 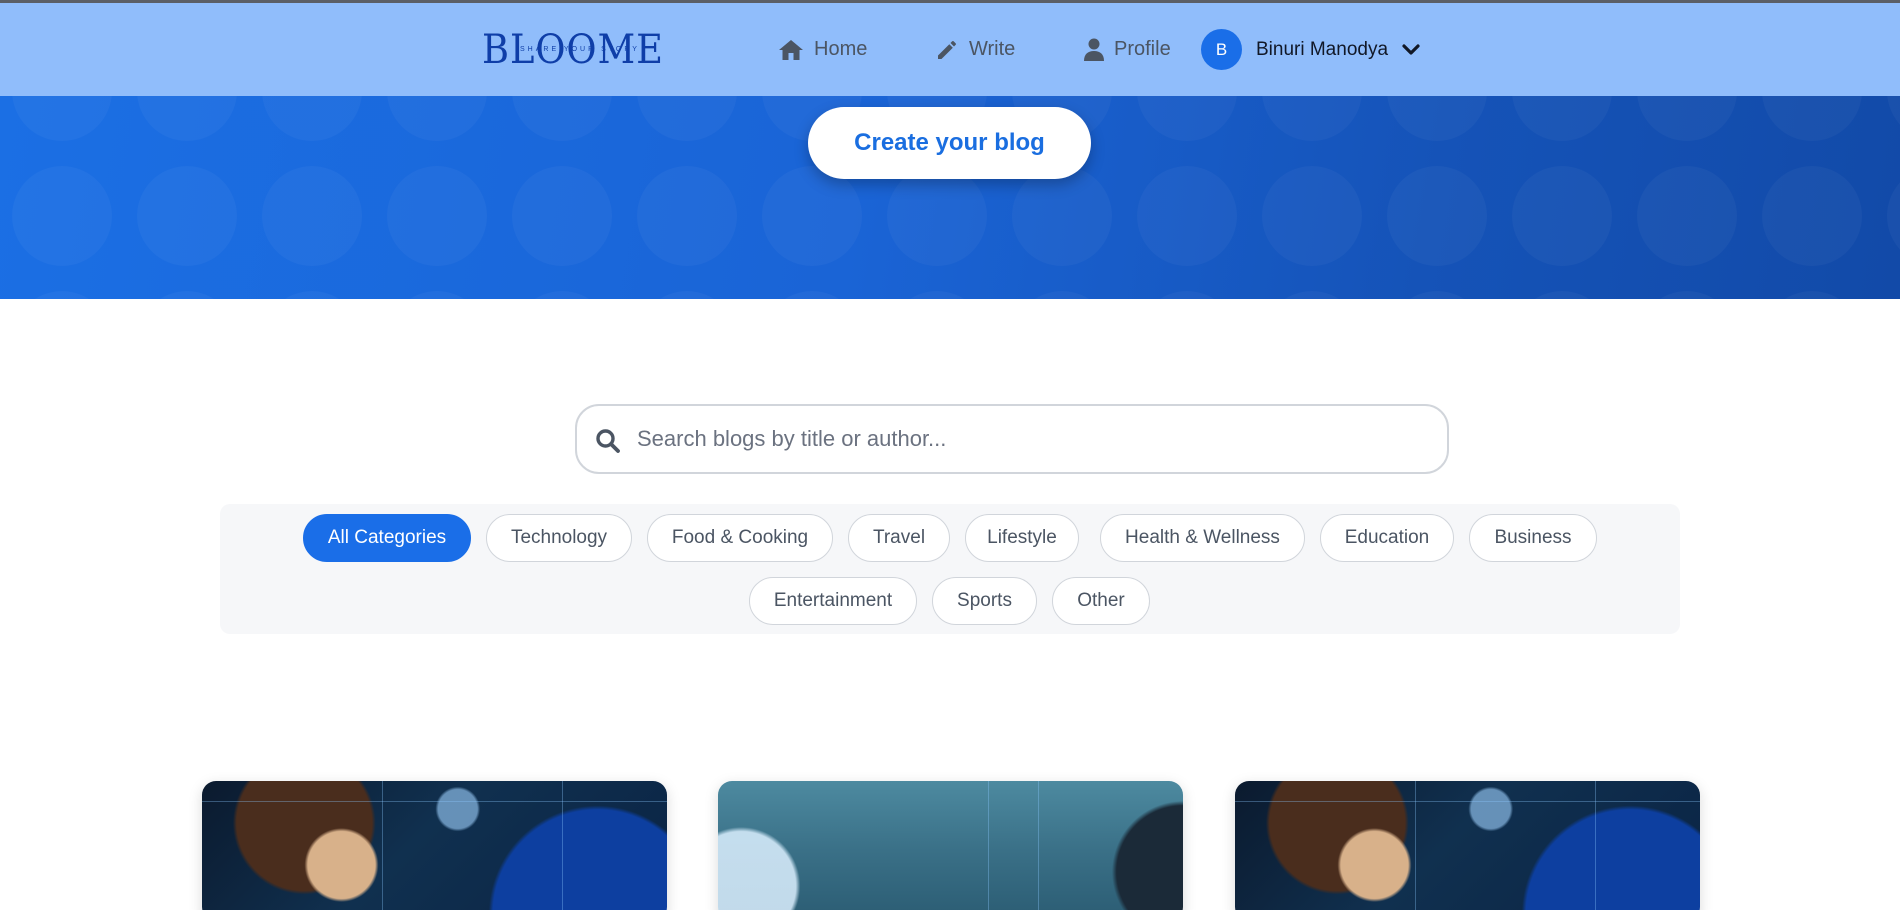 I want to click on search-icon, so click(x=608, y=441).